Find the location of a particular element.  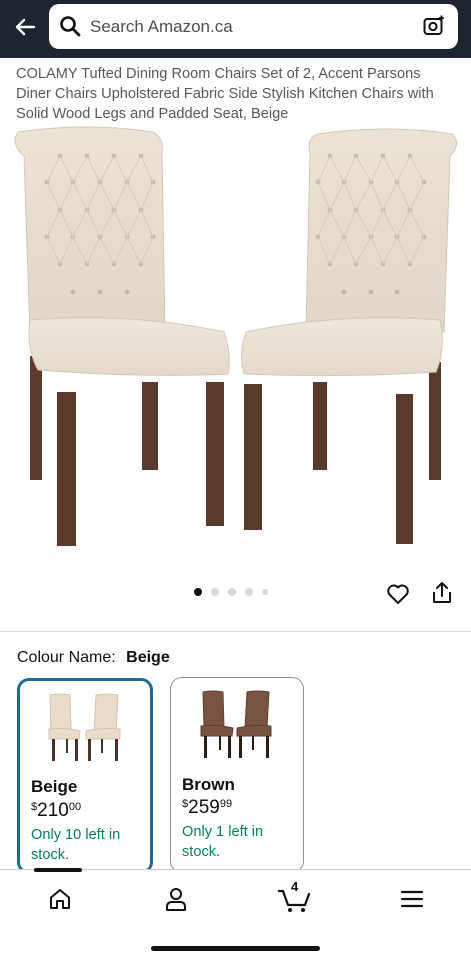

hamburger-menu-icon is located at coordinates (412, 899).